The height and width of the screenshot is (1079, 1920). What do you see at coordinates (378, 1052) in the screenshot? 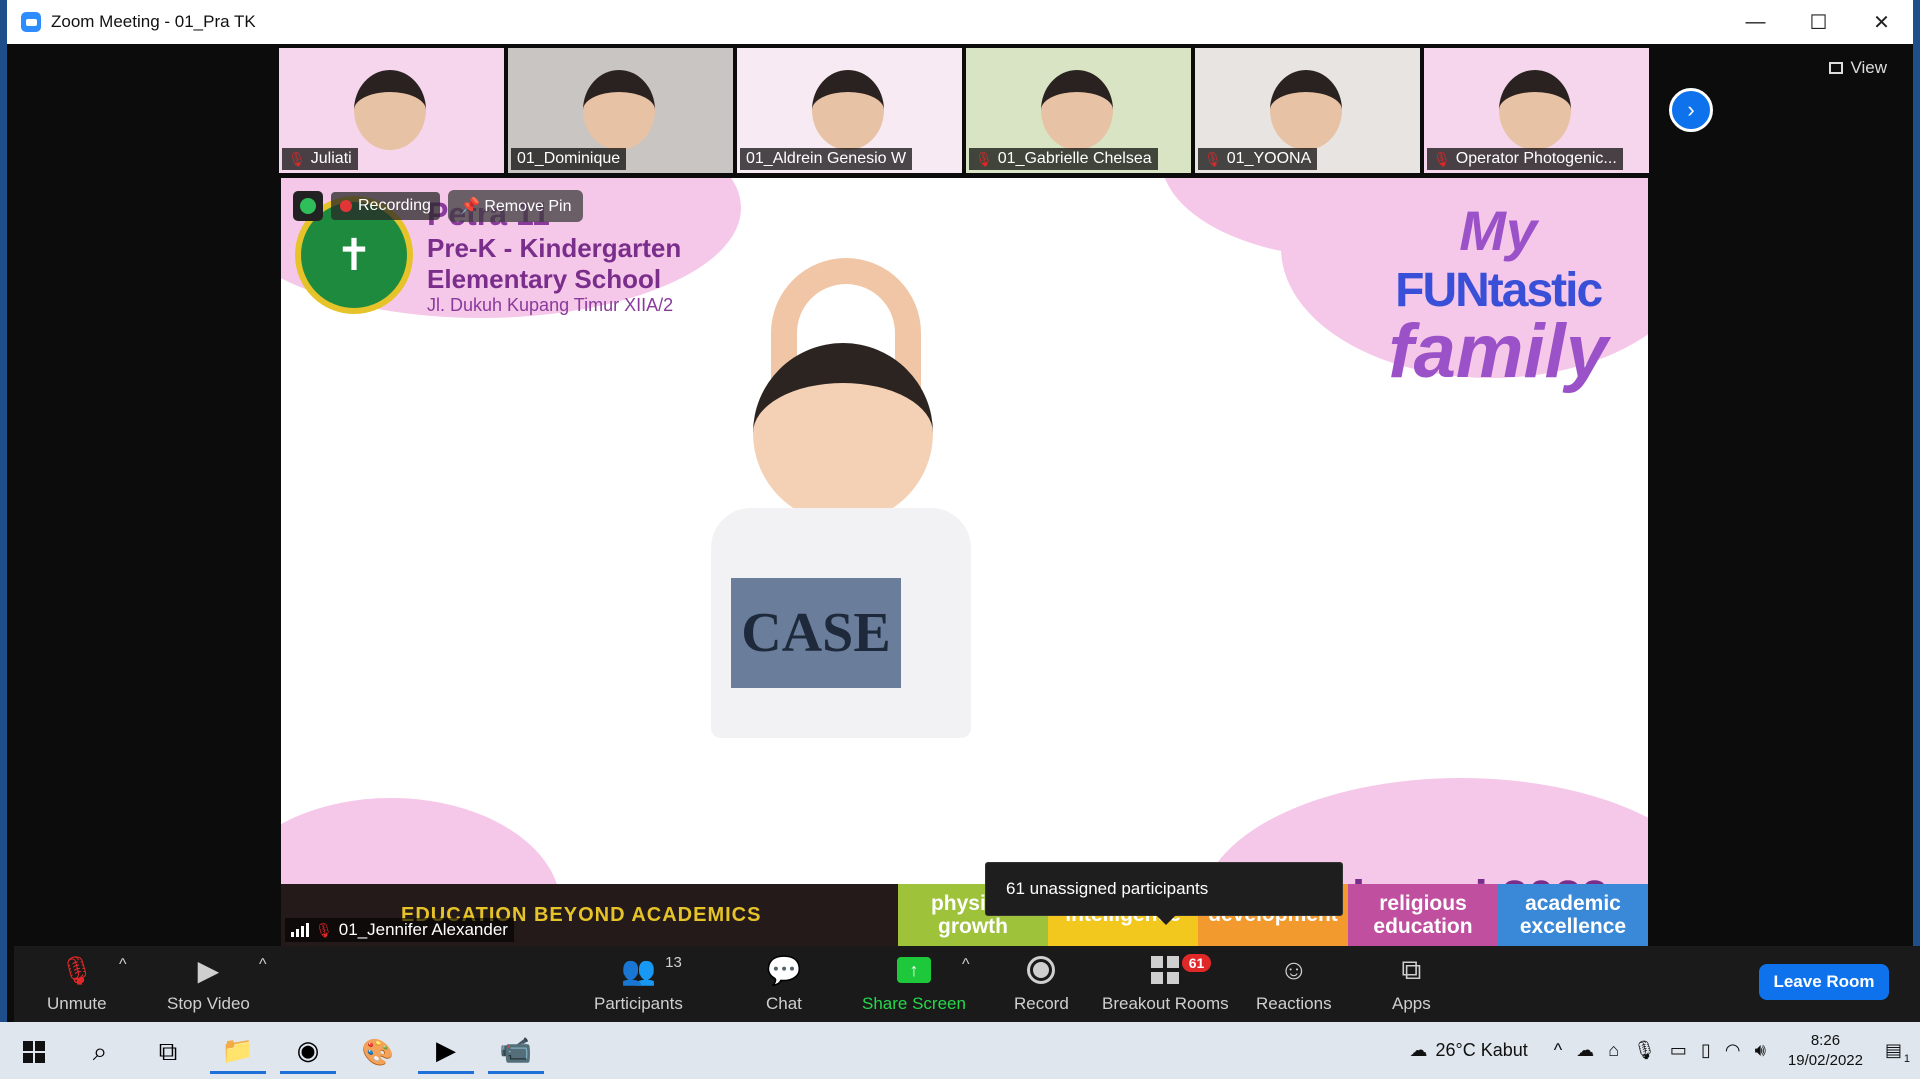
I see `paint-icon: 🎨` at bounding box center [378, 1052].